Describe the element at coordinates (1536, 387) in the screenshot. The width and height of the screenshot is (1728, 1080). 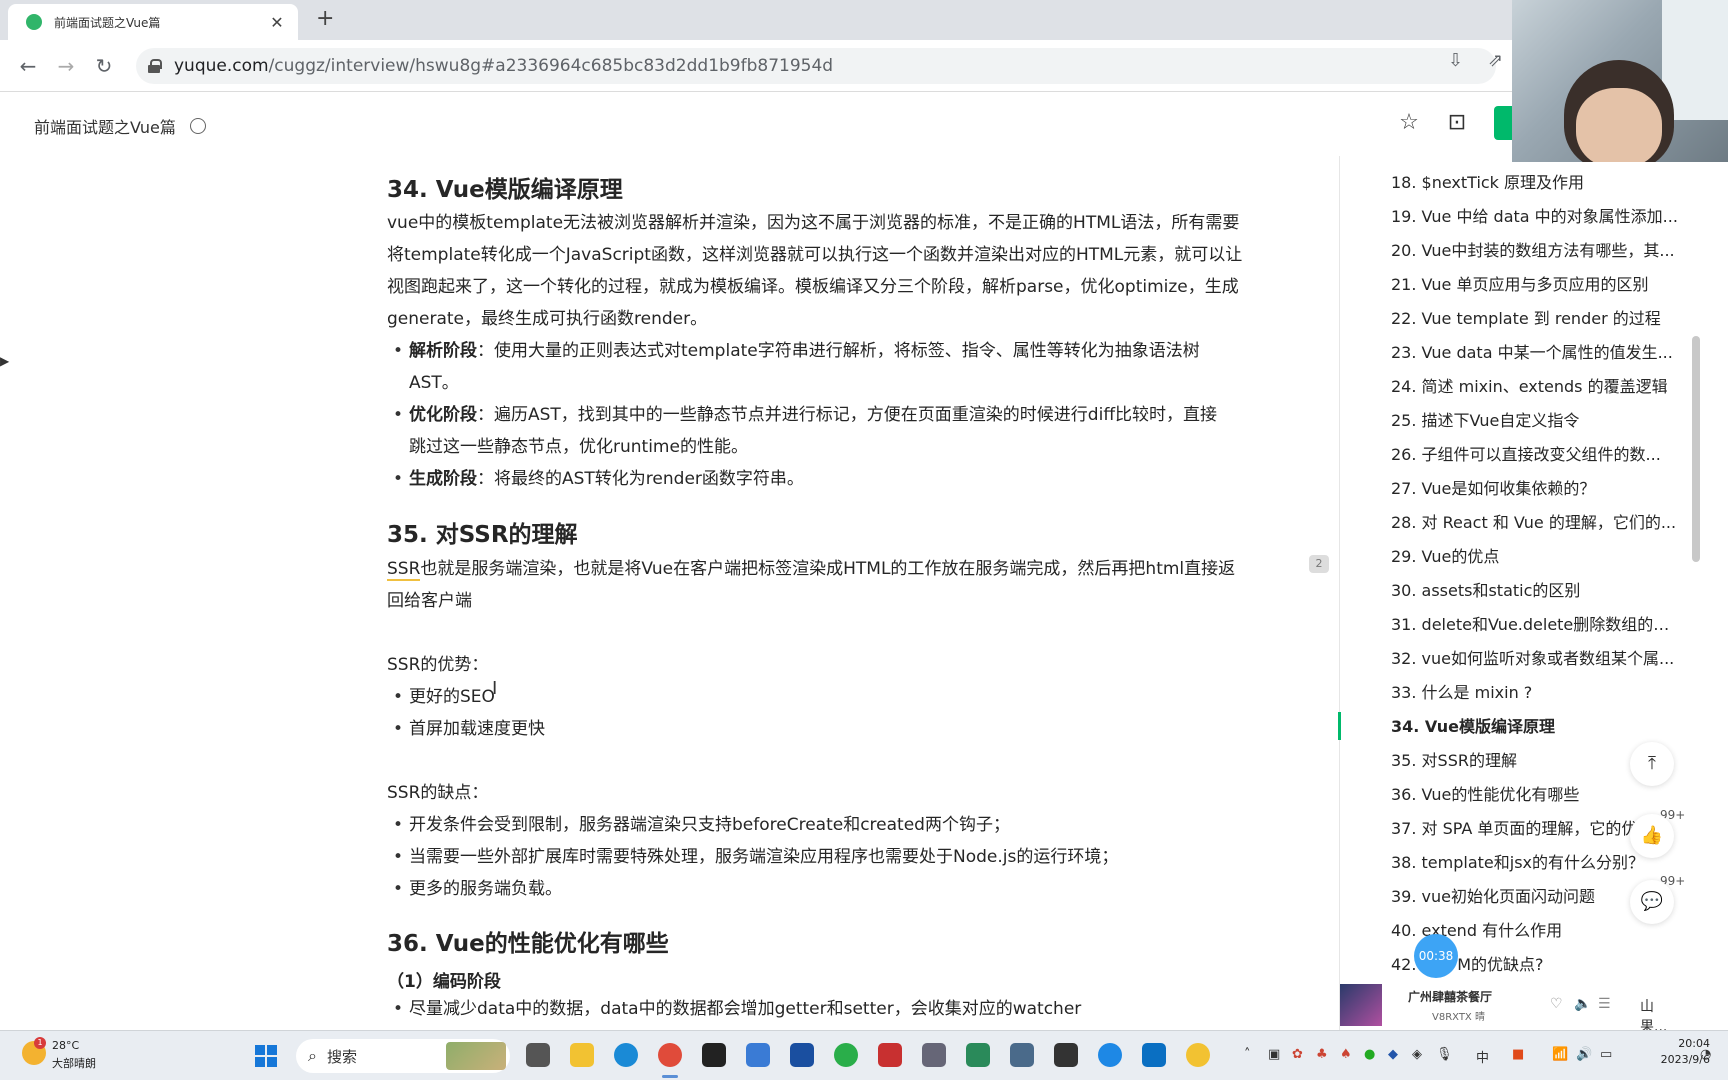
I see `toc-item: 24. 简述 mixin、extends 的覆盖逻辑` at that location.